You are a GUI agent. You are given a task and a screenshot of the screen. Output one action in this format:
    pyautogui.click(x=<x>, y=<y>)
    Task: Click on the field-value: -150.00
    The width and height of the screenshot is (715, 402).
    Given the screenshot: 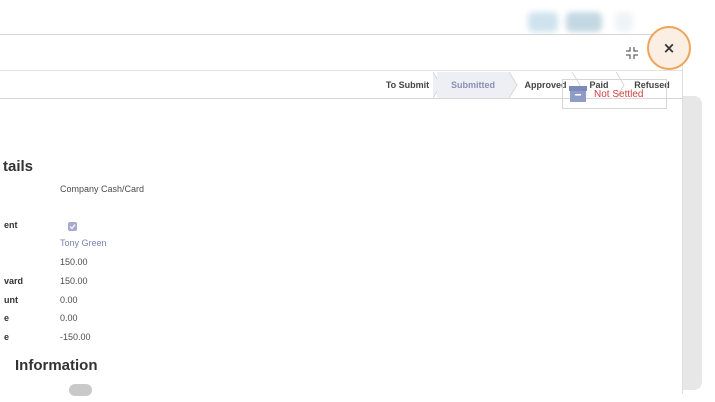 What is the action you would take?
    pyautogui.click(x=75, y=337)
    